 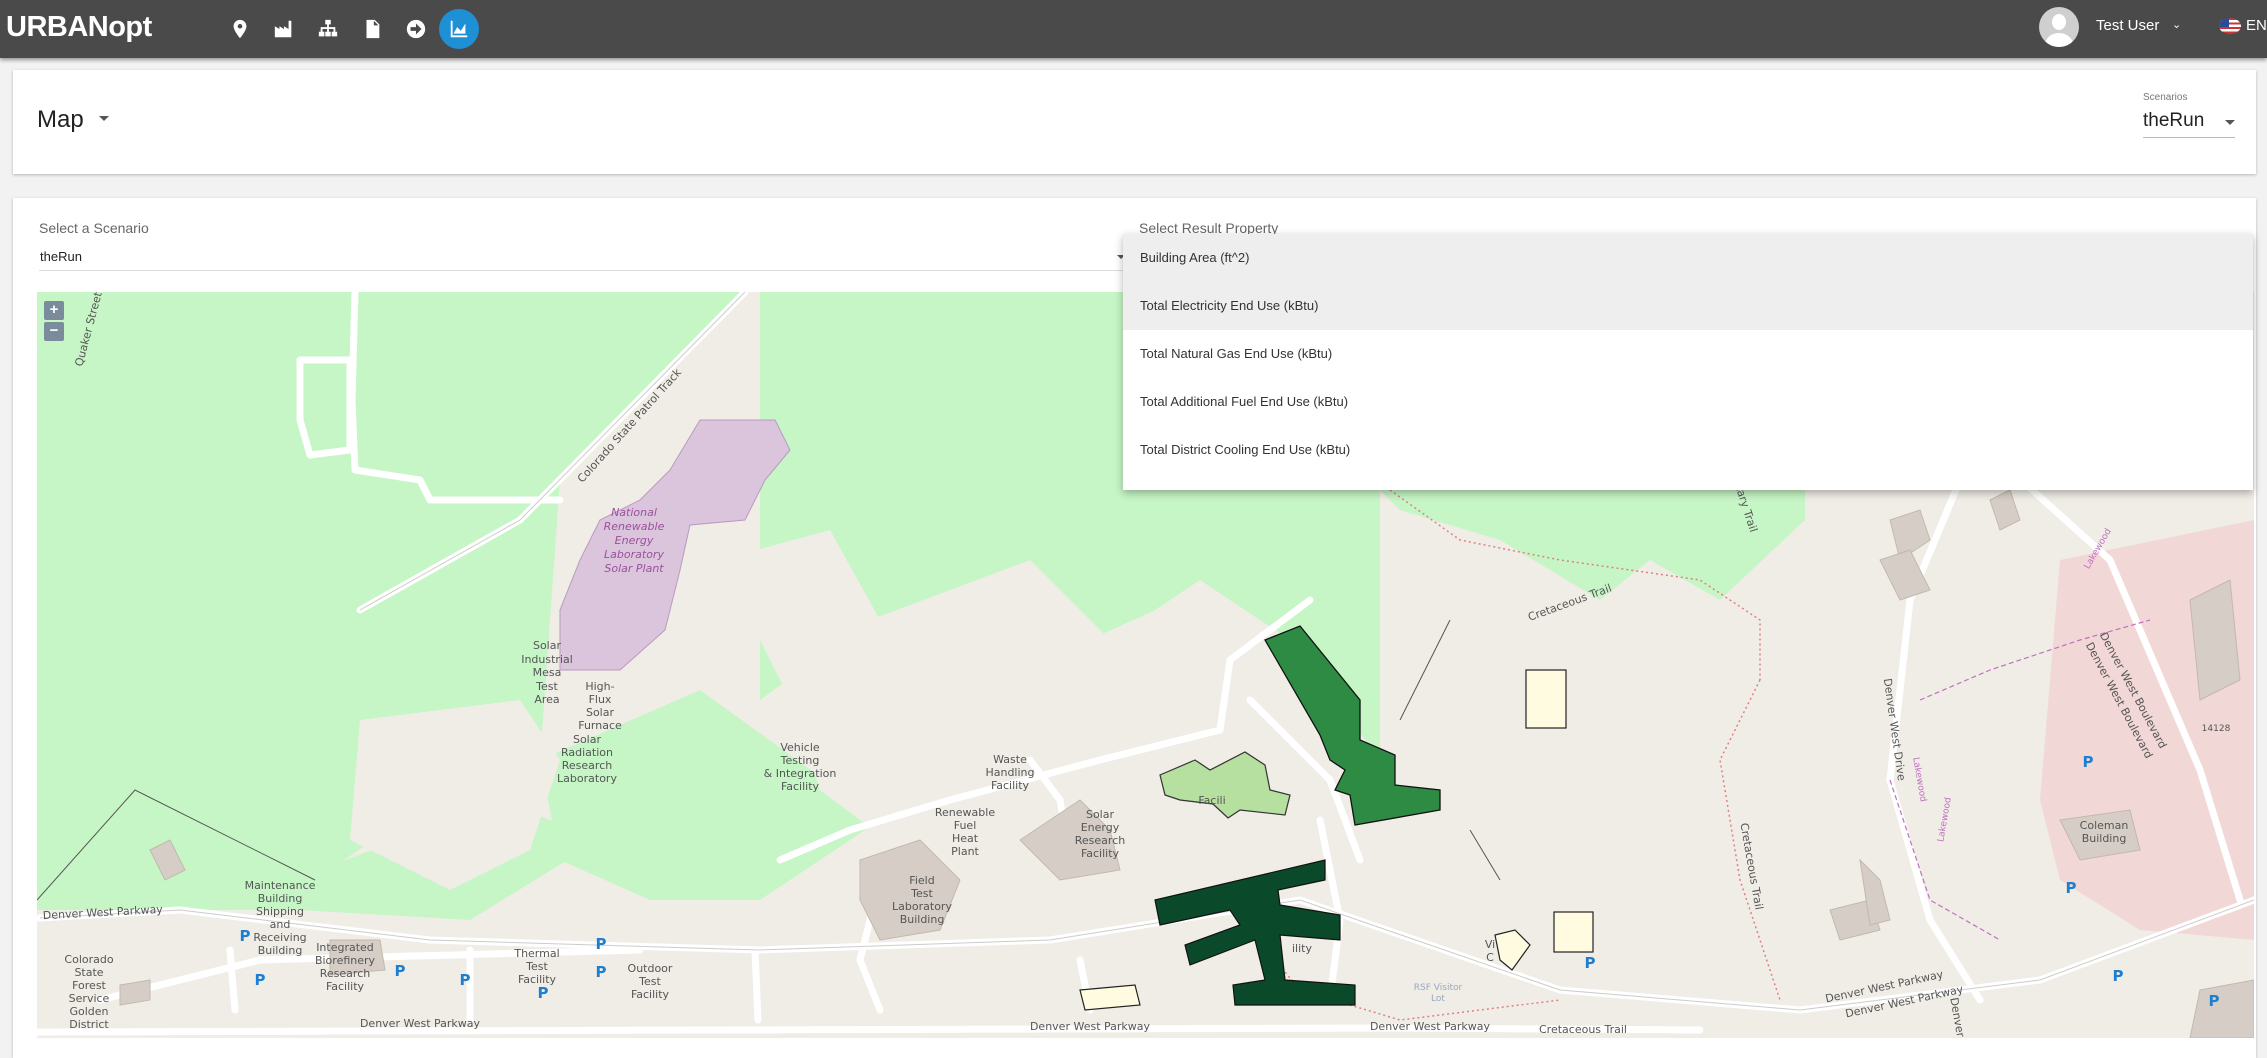 I want to click on map-label: Fuel, so click(x=965, y=825).